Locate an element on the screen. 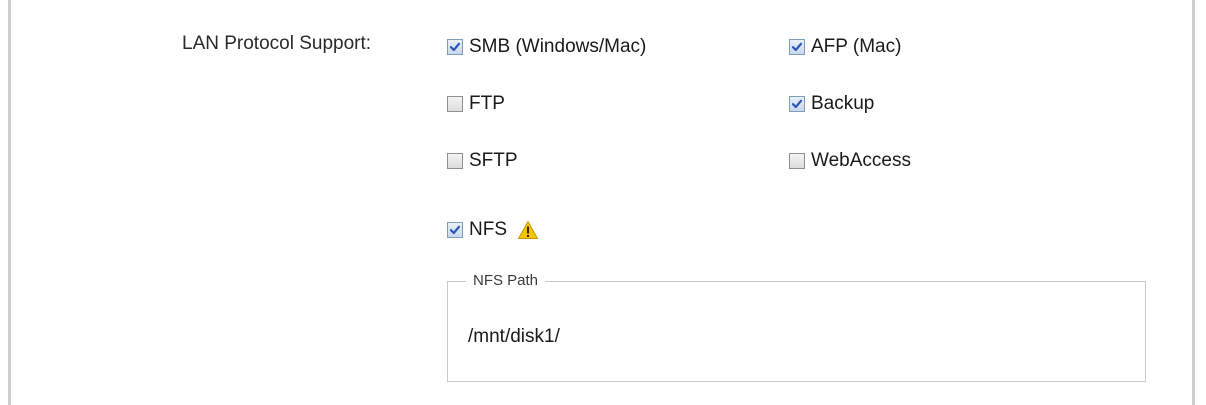 This screenshot has width=1206, height=405. backup-checkbox is located at coordinates (797, 104).